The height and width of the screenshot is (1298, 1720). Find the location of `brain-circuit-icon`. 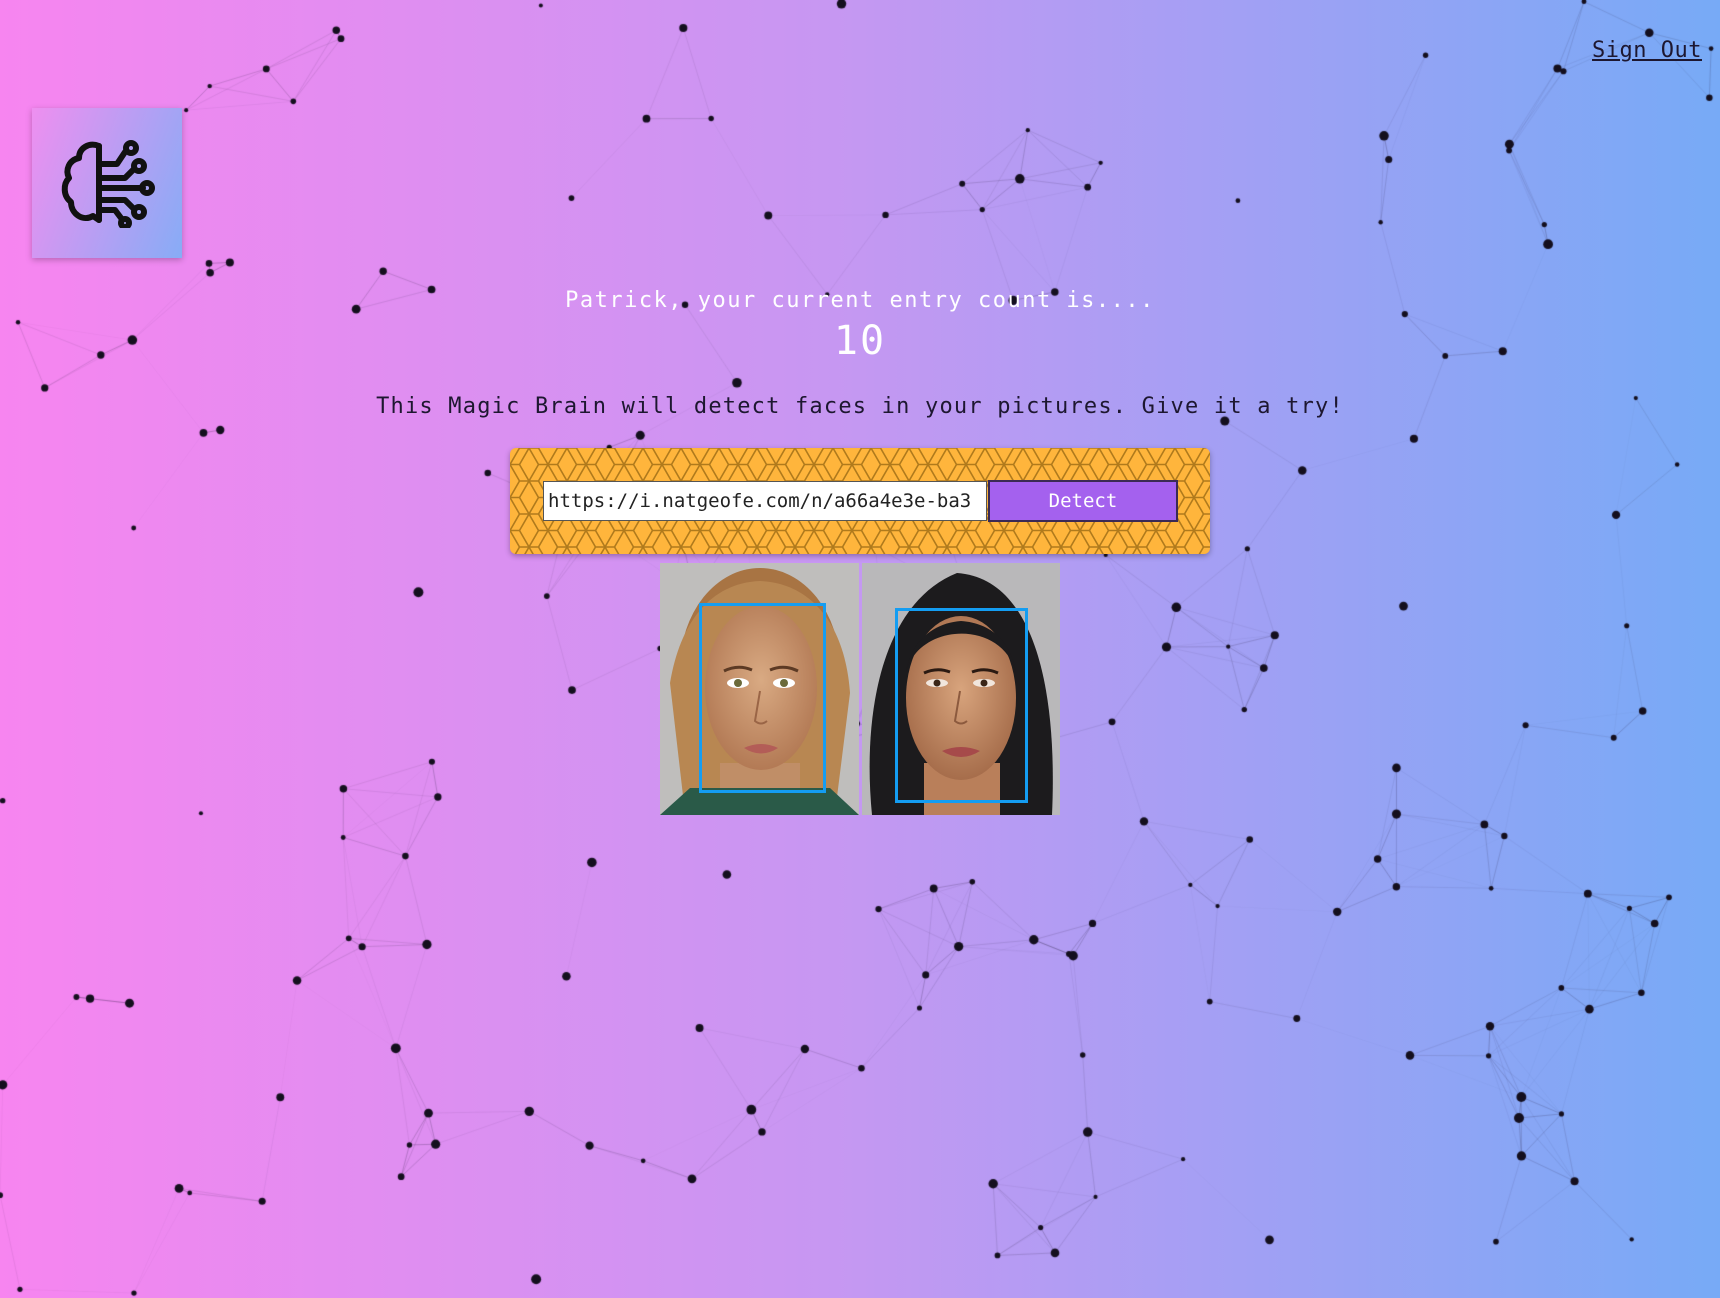

brain-circuit-icon is located at coordinates (108, 184).